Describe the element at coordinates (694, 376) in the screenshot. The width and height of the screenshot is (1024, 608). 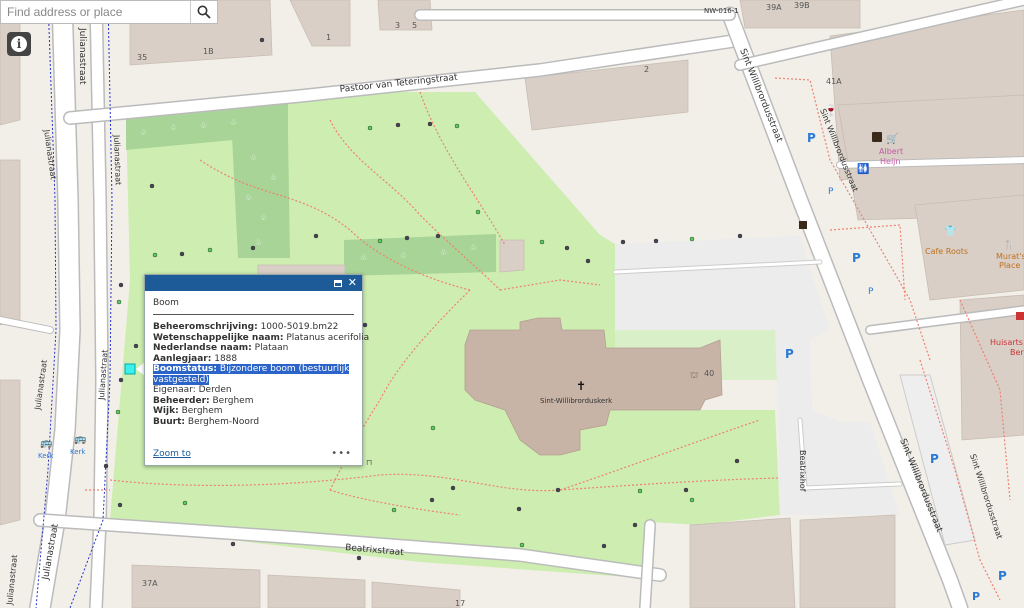
I see `door-icon: ⛫` at that location.